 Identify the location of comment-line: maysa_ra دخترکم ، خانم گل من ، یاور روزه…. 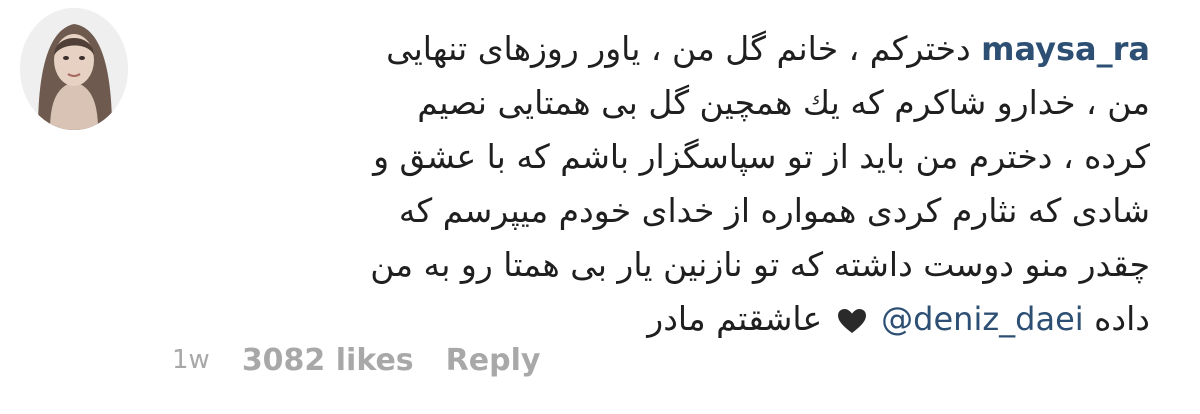
(650, 49).